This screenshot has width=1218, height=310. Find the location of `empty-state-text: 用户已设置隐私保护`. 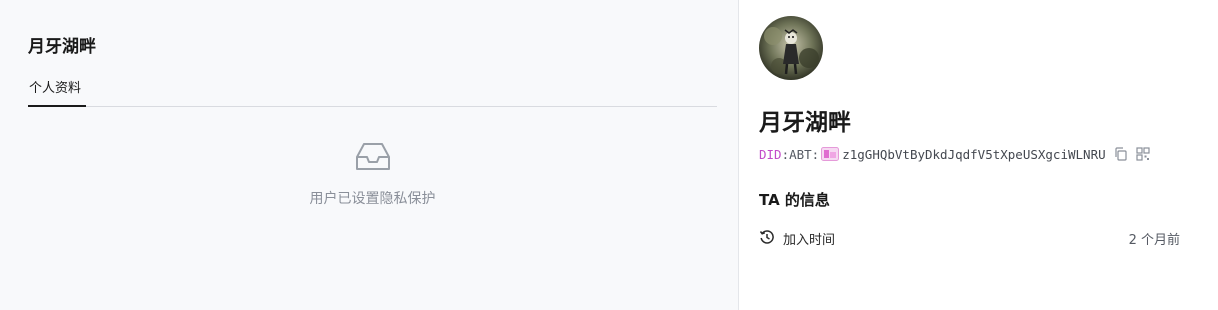

empty-state-text: 用户已设置隐私保护 is located at coordinates (372, 199).